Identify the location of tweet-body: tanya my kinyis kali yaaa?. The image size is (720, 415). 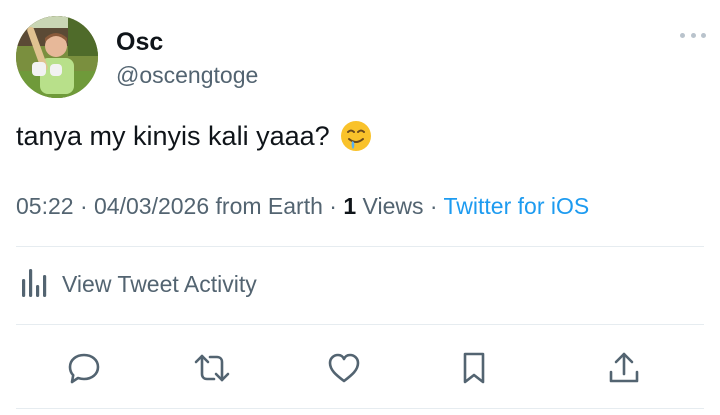
(173, 135).